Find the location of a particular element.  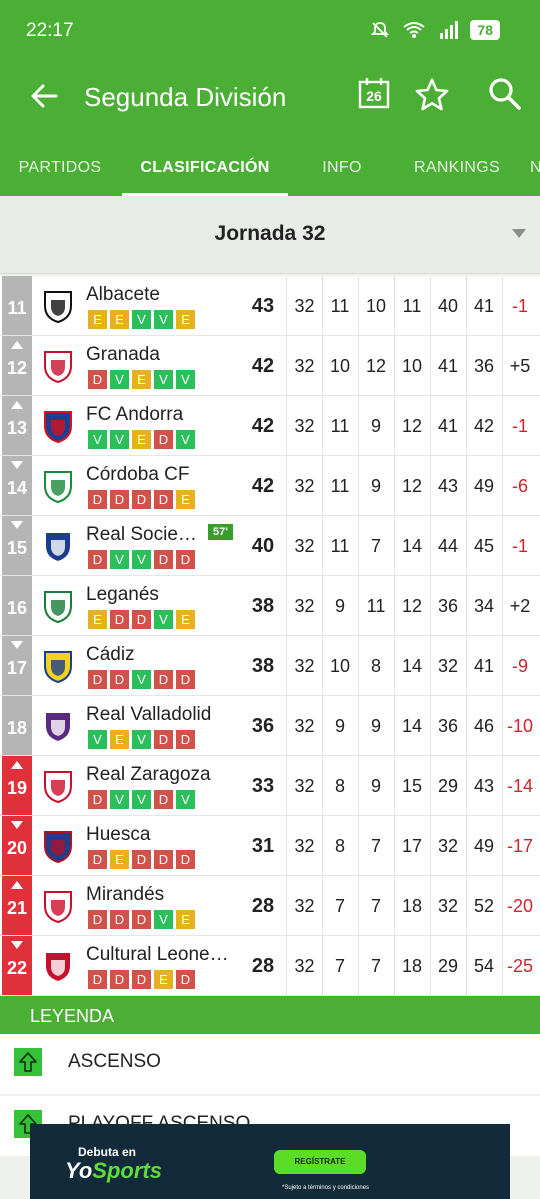

form-strip: VVEDV is located at coordinates (141, 439).